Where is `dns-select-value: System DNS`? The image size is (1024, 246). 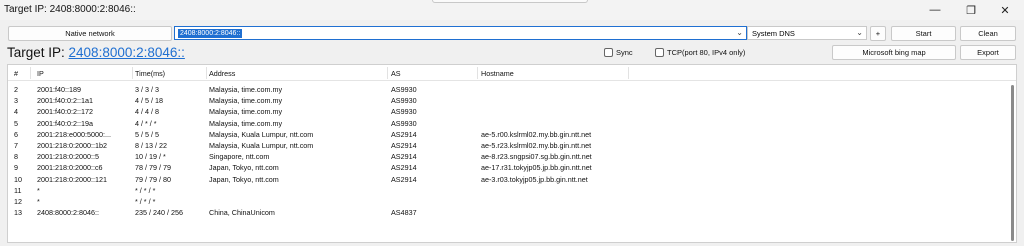
dns-select-value: System DNS is located at coordinates (773, 33).